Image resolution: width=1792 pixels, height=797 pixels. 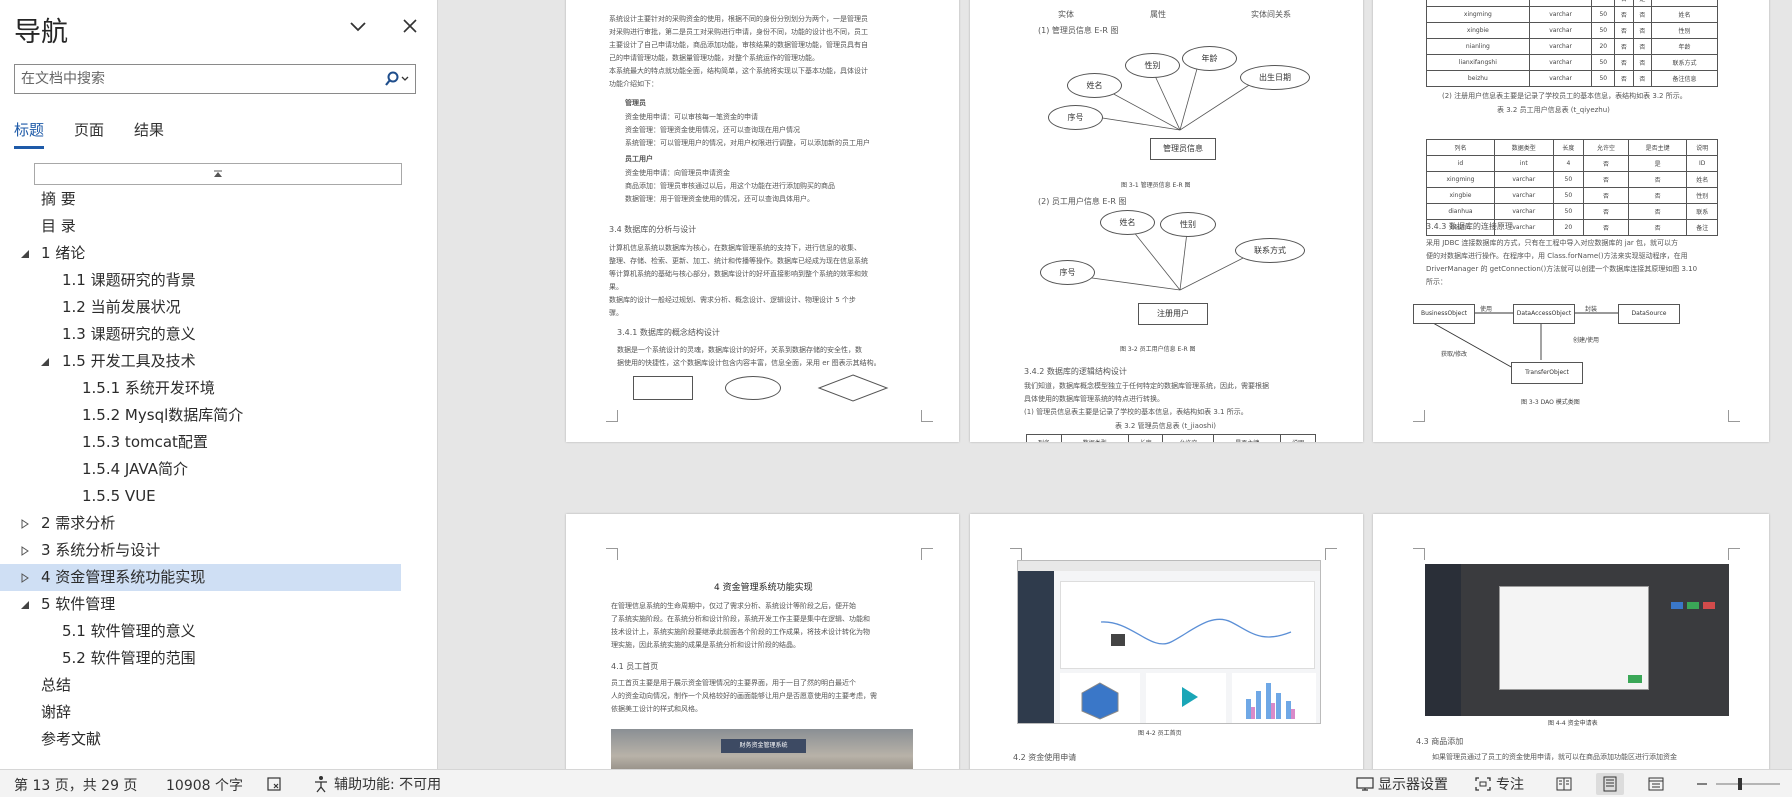 I want to click on outline-item: 1.5.1 系统开发环境, so click(x=210, y=388).